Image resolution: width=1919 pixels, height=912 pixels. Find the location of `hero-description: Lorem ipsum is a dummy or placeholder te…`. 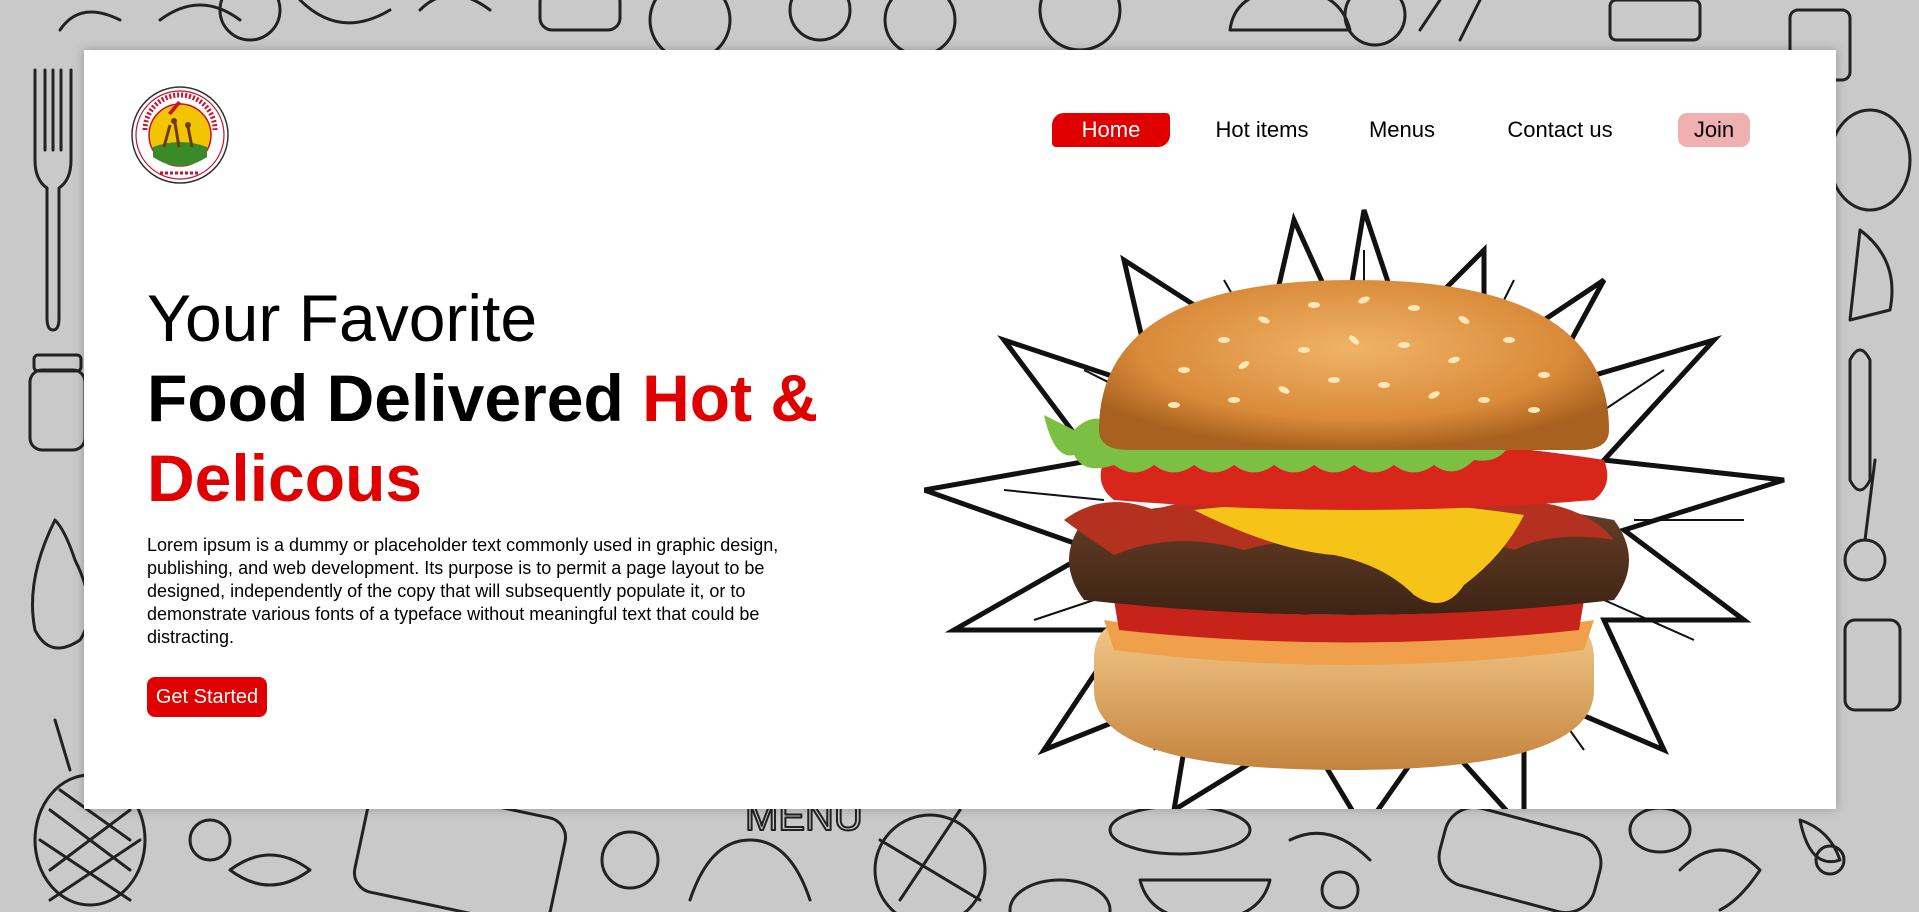

hero-description: Lorem ipsum is a dummy or placeholder te… is located at coordinates (463, 591).